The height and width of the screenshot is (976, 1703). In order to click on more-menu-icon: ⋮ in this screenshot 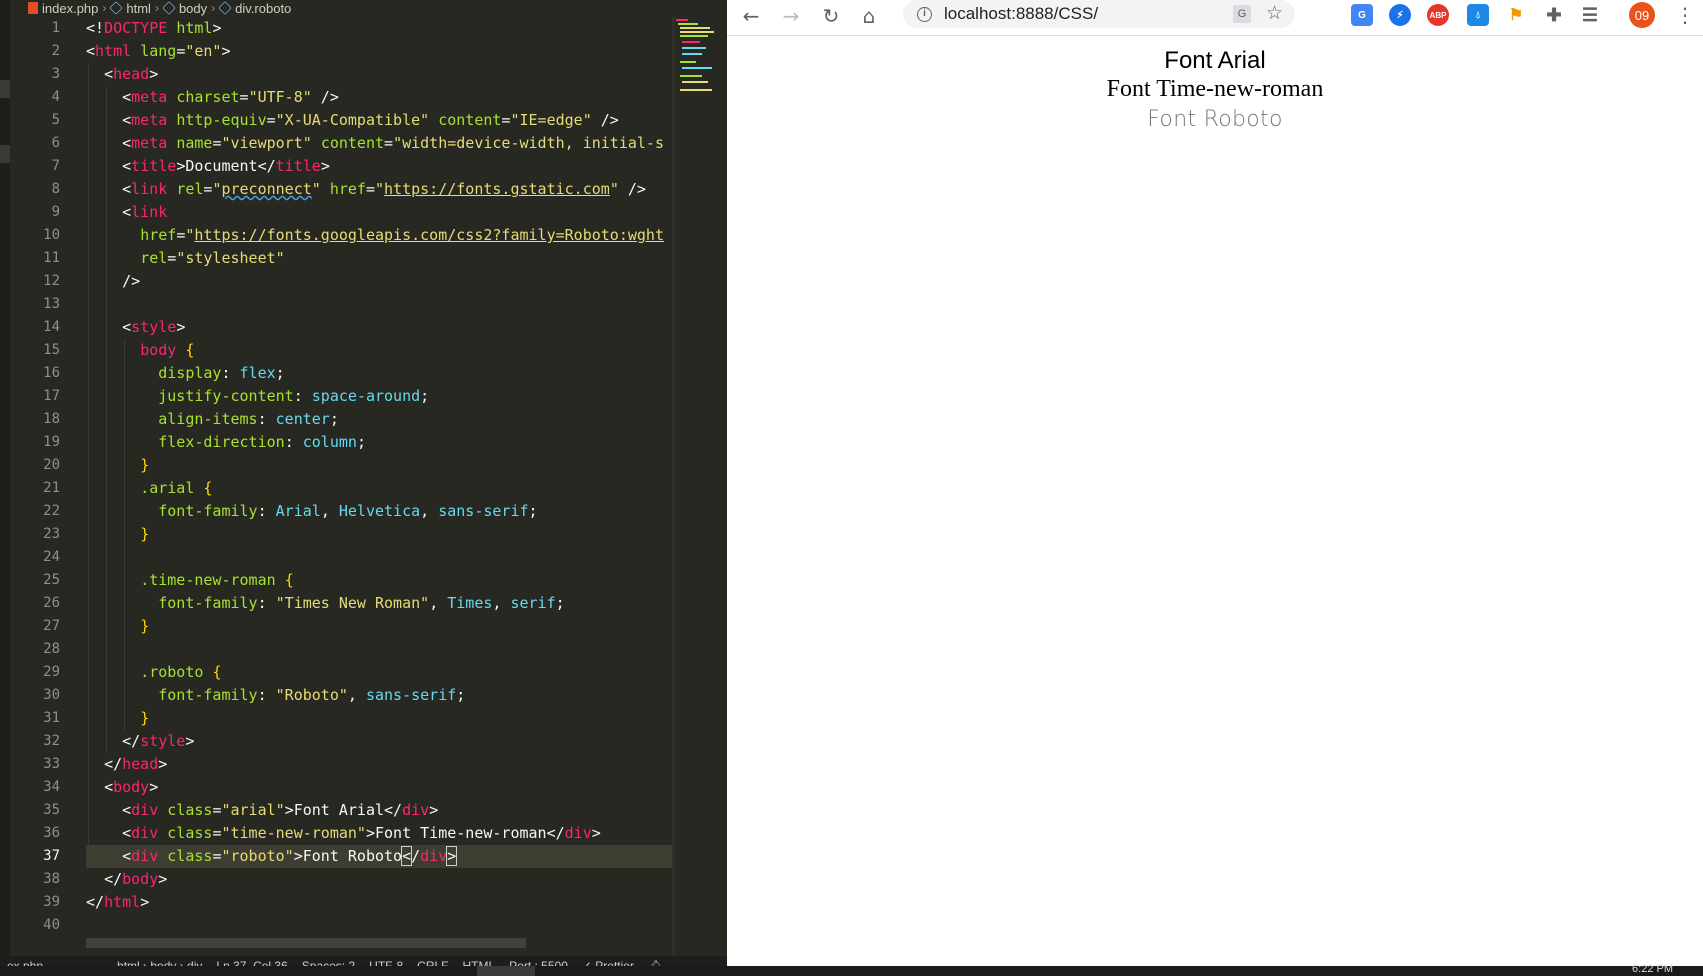, I will do `click(1685, 16)`.